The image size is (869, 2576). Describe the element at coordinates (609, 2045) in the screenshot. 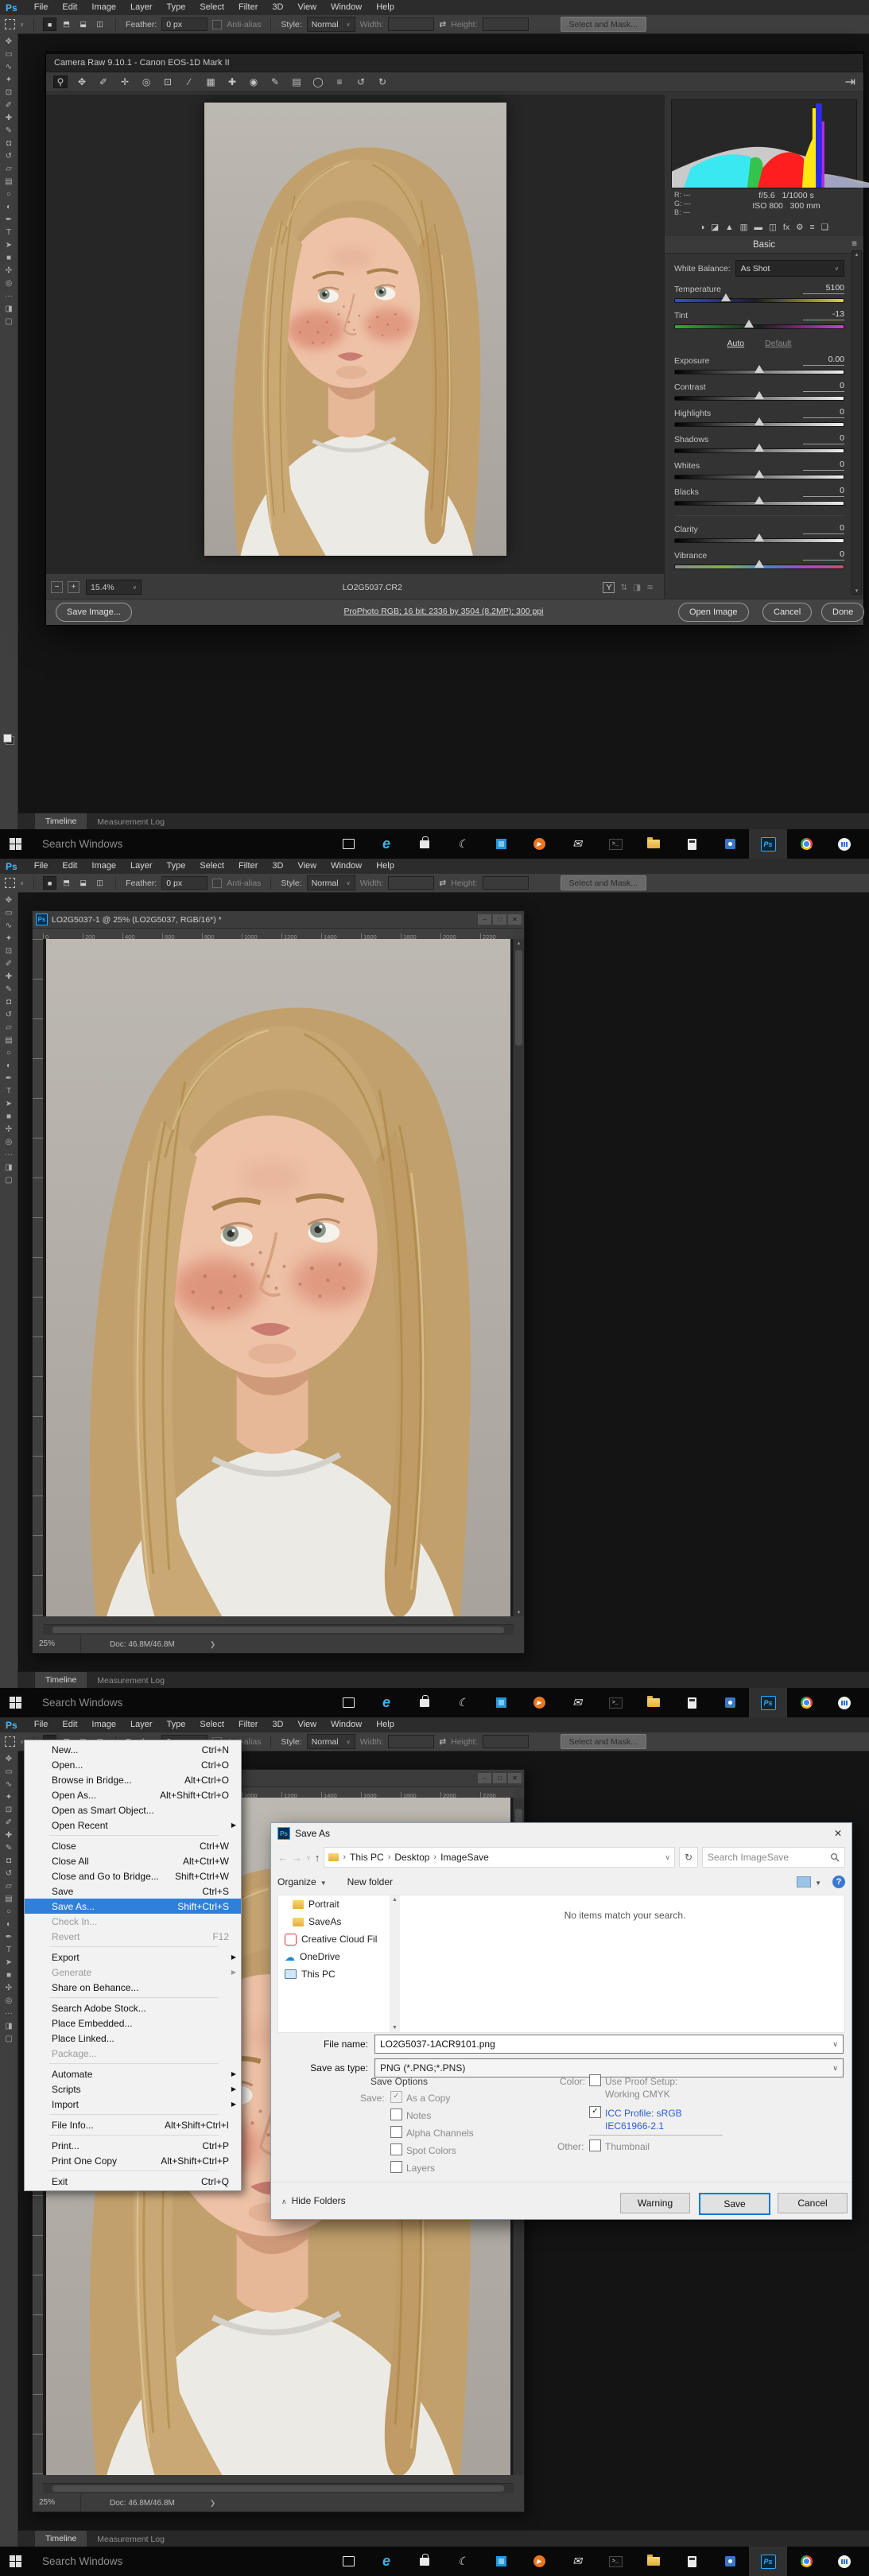

I see `filename-input: LO2G5037-1ACR9101.png ∨` at that location.